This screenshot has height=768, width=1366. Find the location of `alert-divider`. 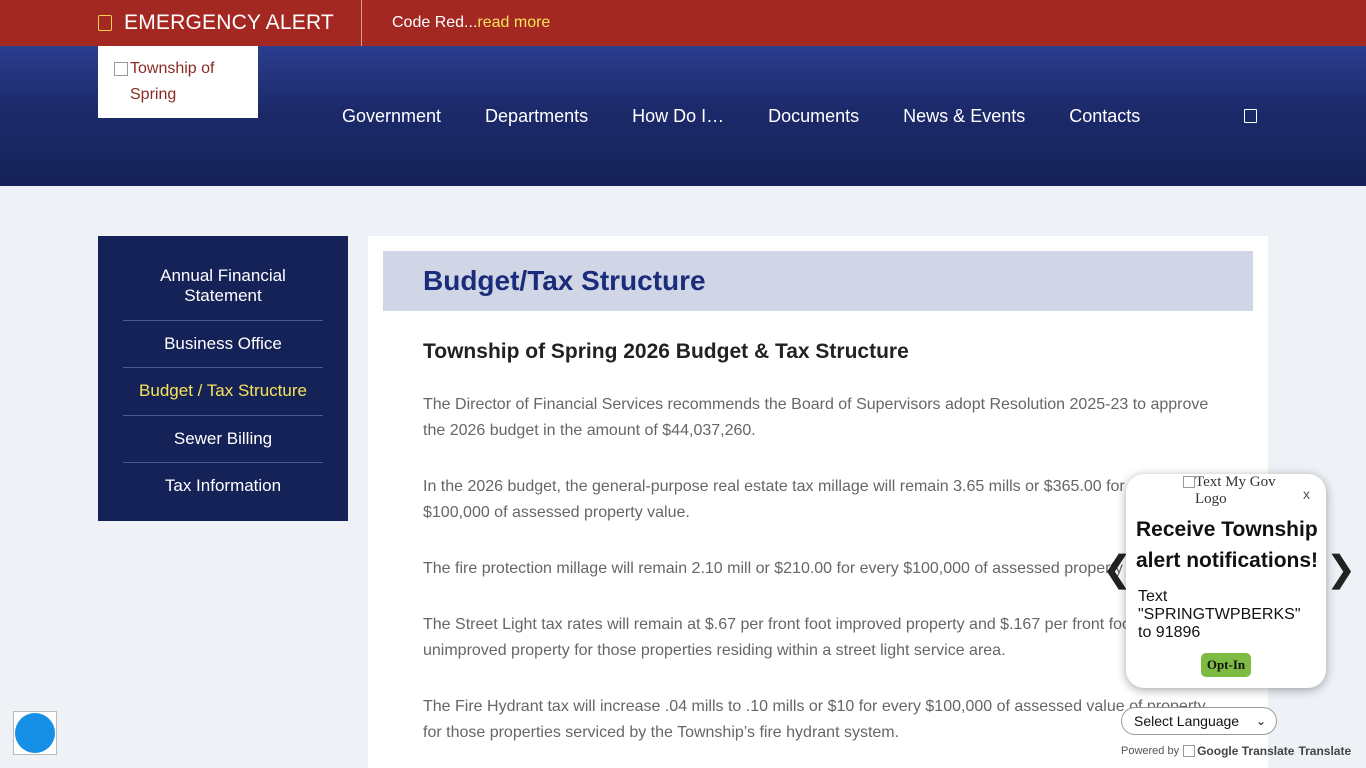

alert-divider is located at coordinates (361, 23).